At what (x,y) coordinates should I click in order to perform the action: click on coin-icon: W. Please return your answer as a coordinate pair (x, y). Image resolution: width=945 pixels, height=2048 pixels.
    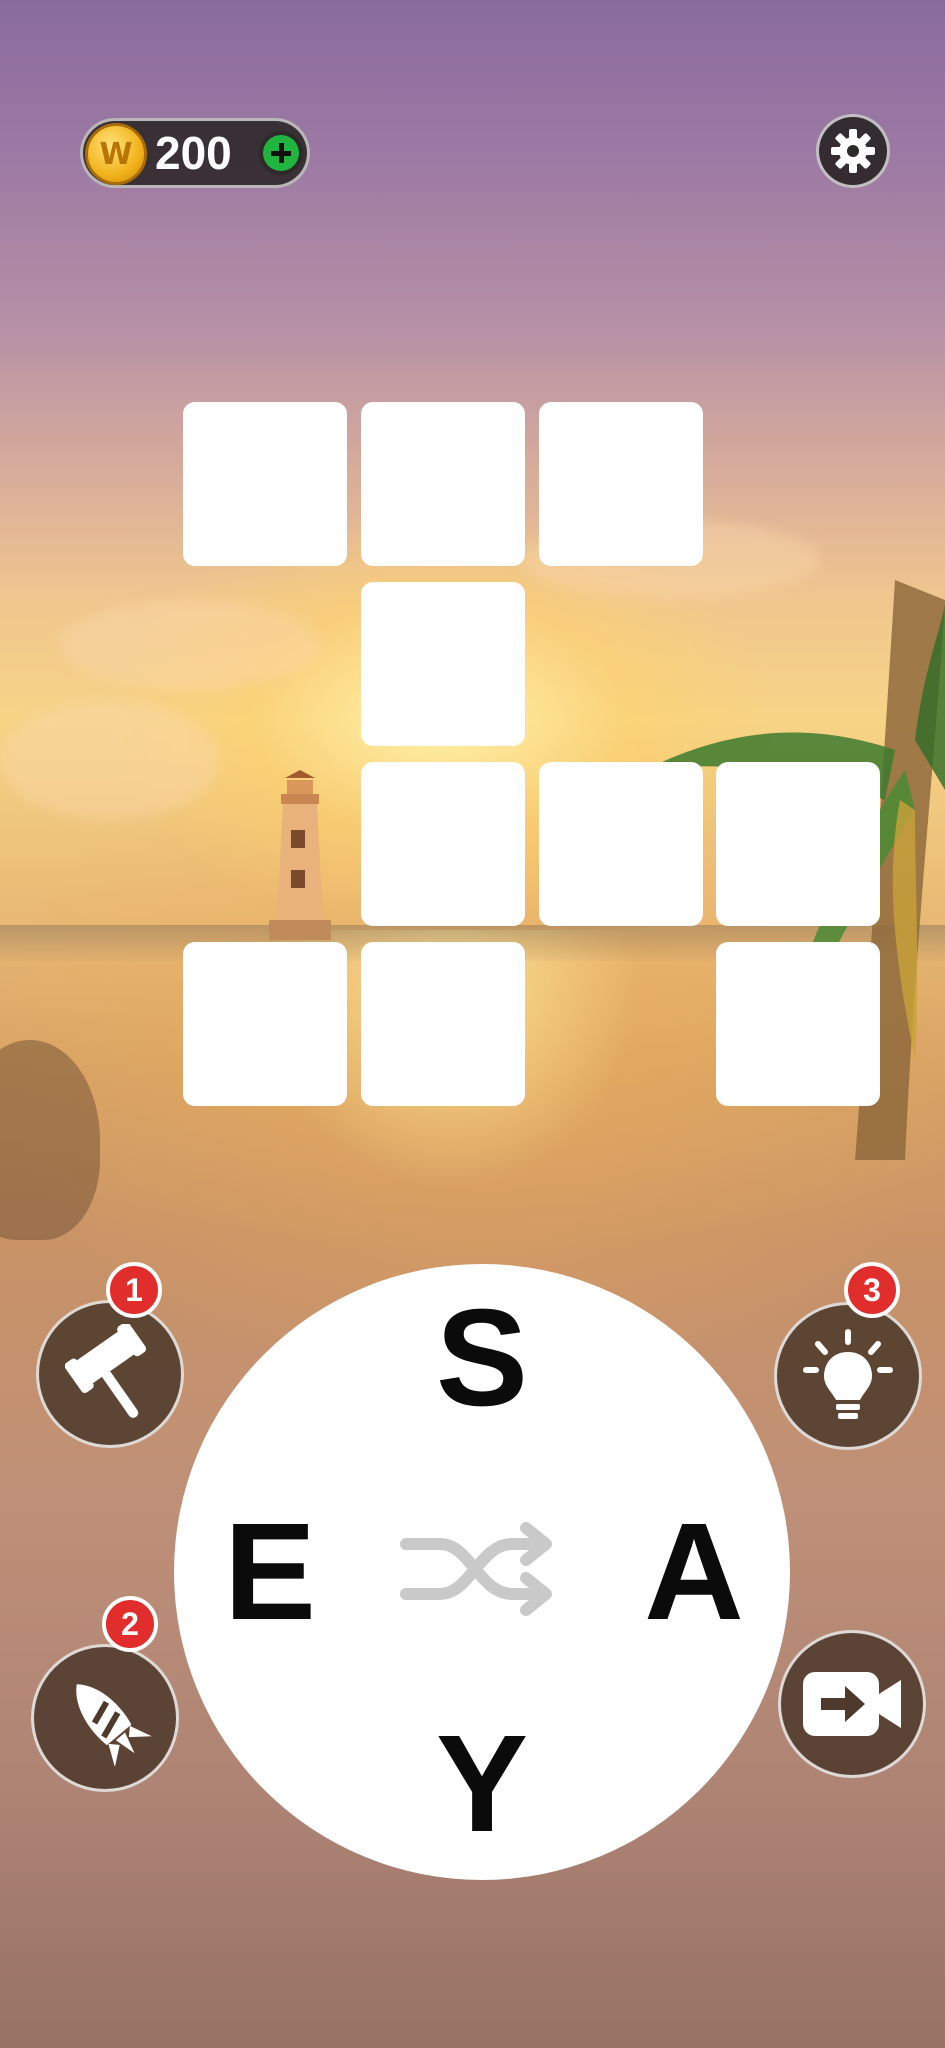
    Looking at the image, I should click on (116, 154).